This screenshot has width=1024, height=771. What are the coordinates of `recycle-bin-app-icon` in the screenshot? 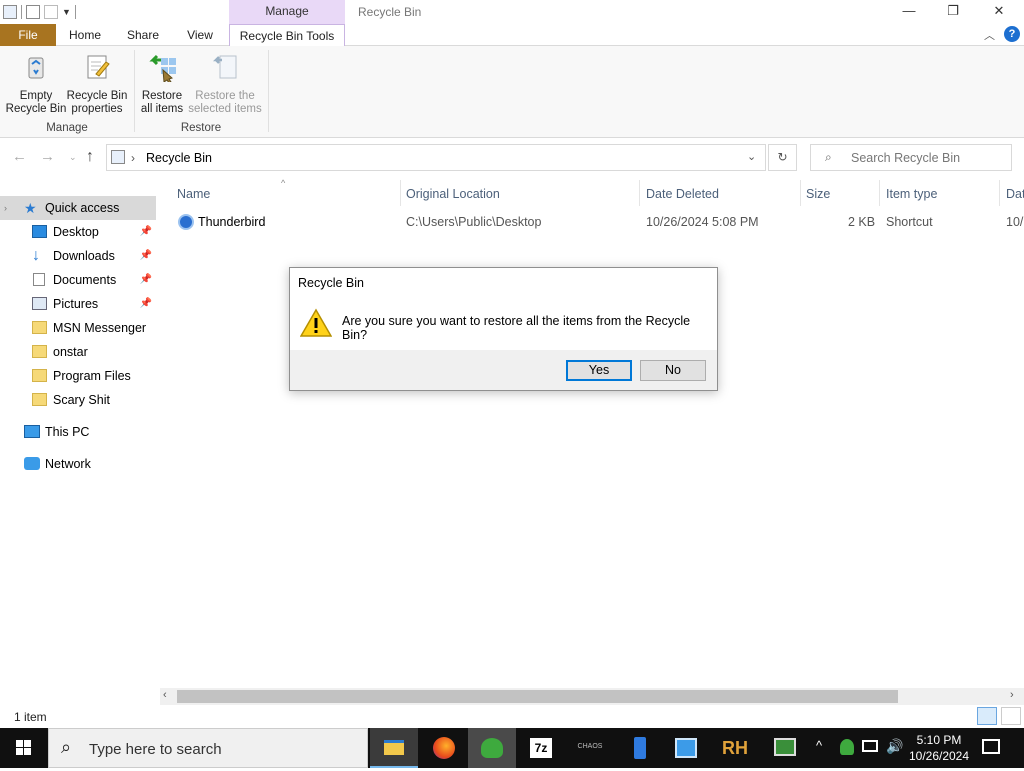 It's located at (10, 12).